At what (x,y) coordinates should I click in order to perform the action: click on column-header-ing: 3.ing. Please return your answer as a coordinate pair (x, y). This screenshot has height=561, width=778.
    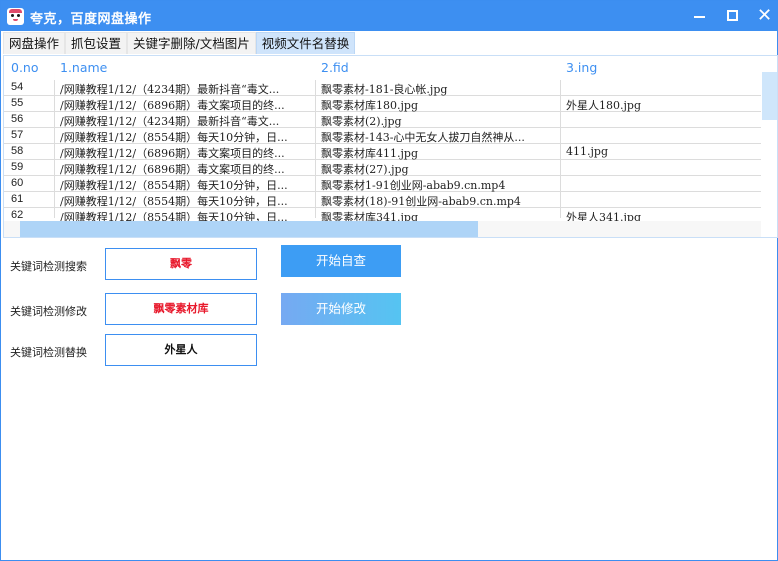
    Looking at the image, I should click on (581, 67).